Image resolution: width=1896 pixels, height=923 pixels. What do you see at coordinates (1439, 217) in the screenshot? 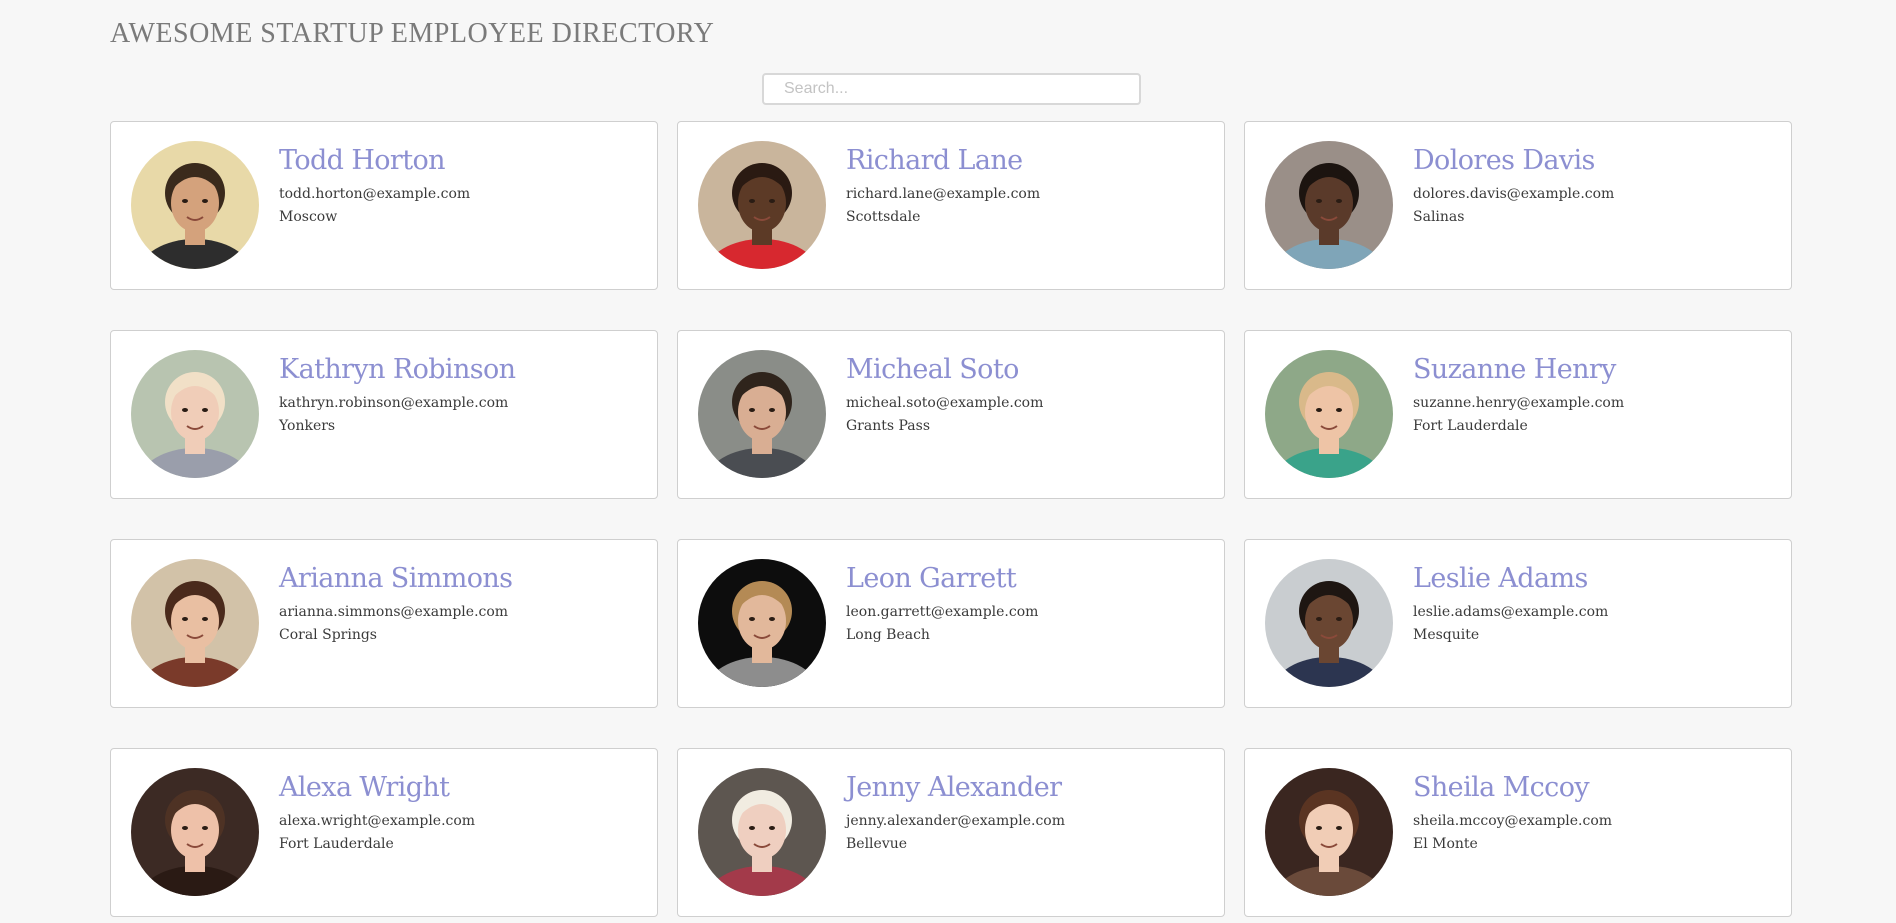
I see `employee-city: Salinas` at bounding box center [1439, 217].